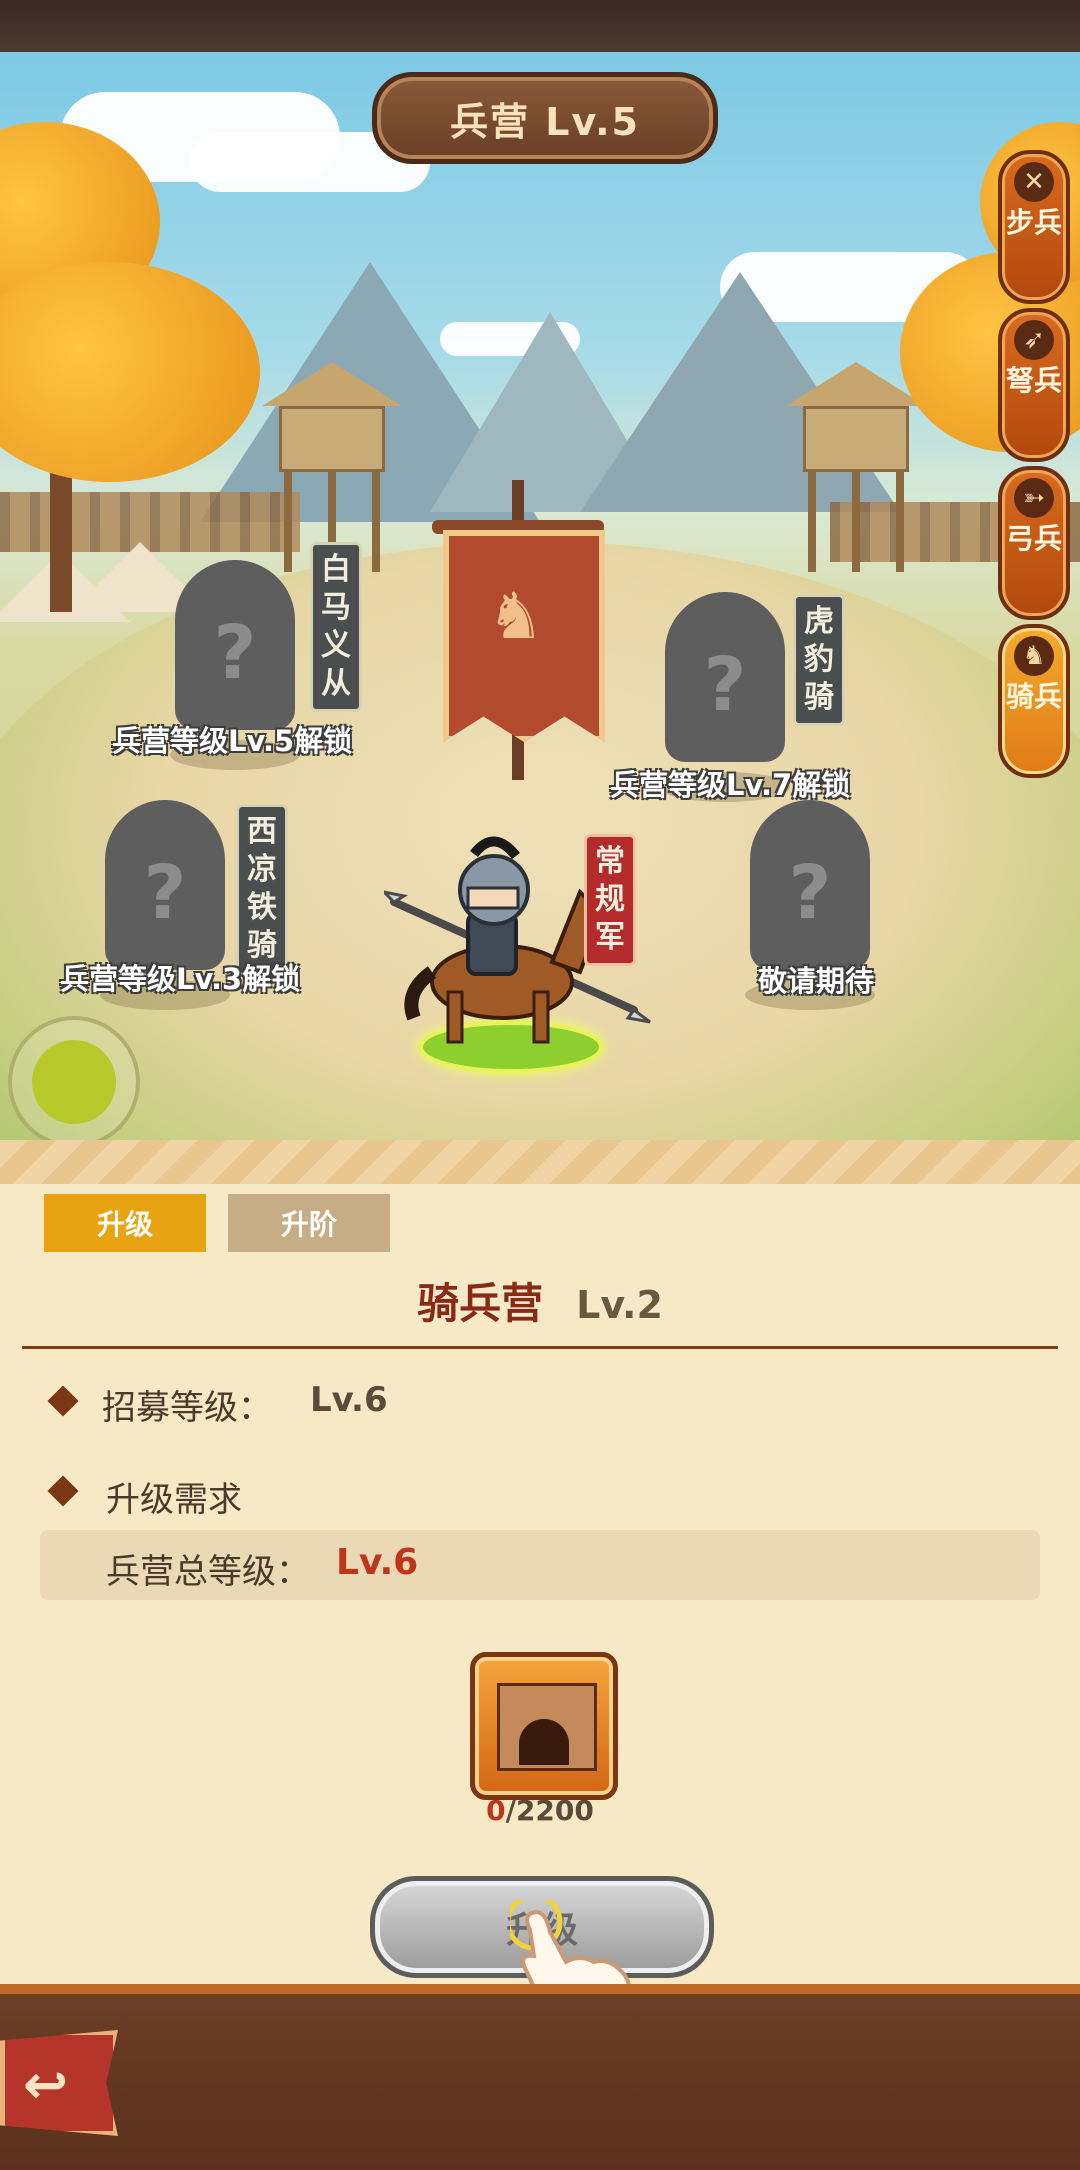 The height and width of the screenshot is (2170, 1080). I want to click on building-level: Lv.2, so click(619, 1305).